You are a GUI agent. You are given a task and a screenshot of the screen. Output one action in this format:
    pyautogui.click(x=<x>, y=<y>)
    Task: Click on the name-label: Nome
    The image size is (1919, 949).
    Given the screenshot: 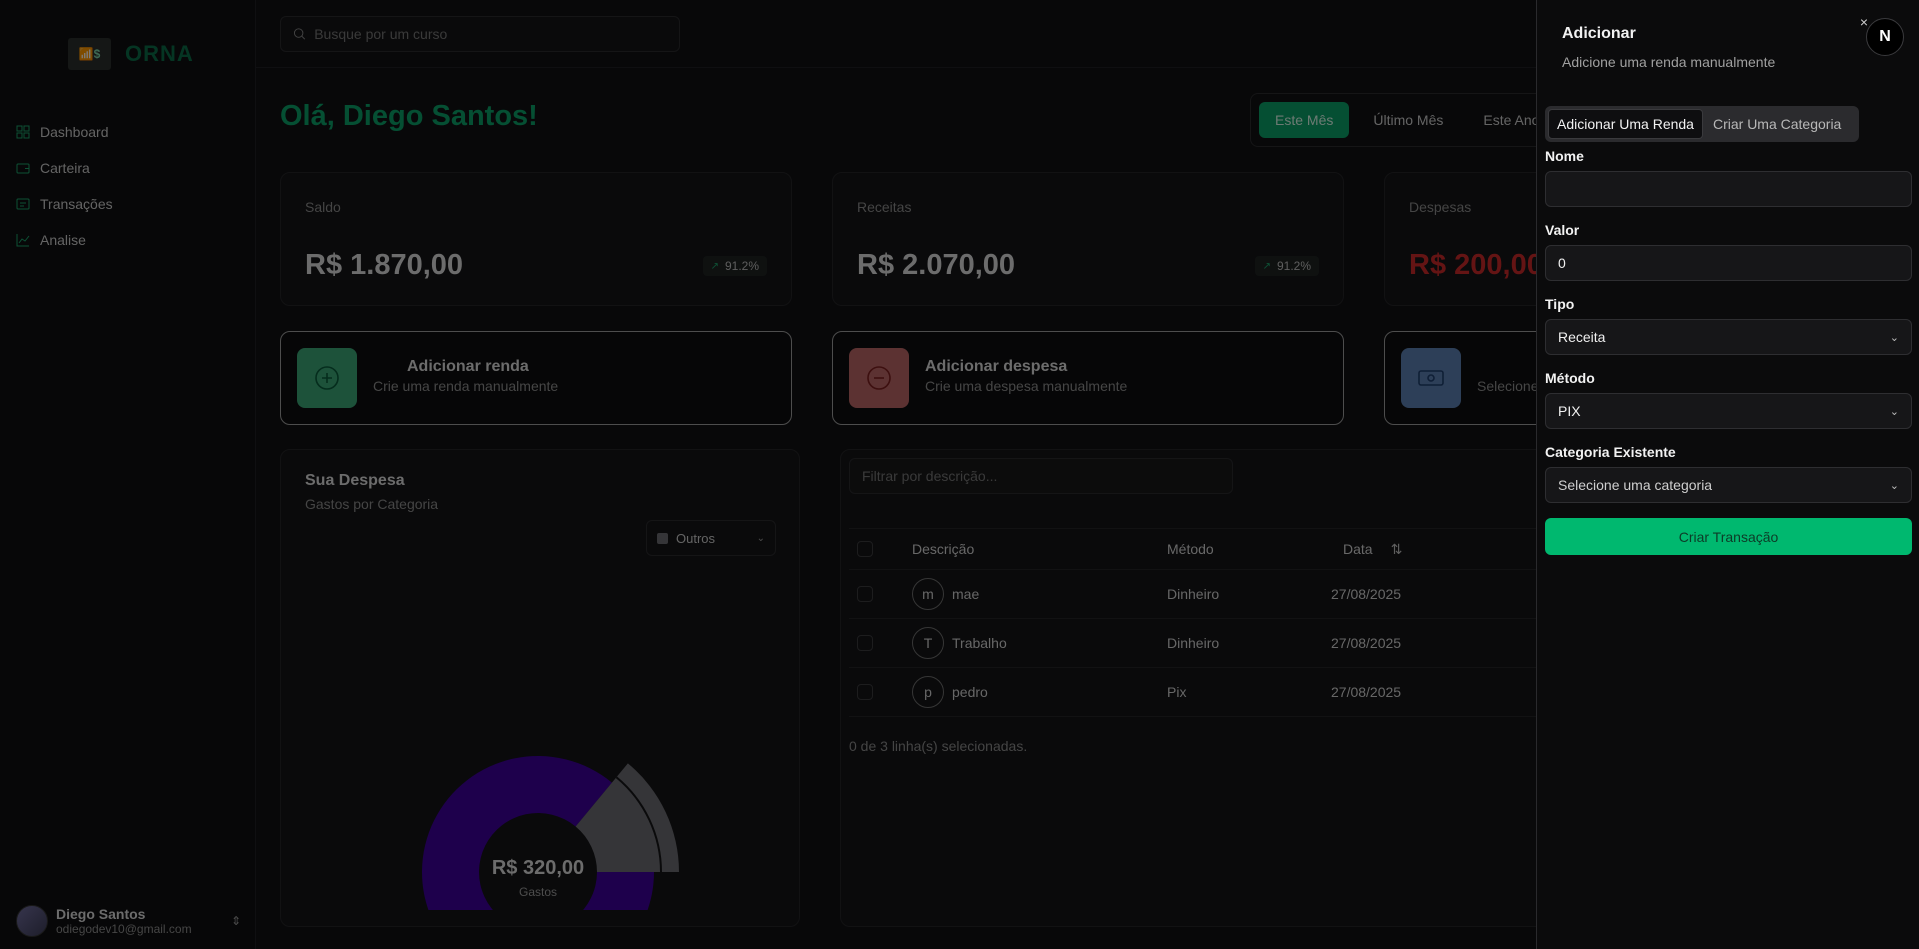 What is the action you would take?
    pyautogui.click(x=1564, y=156)
    